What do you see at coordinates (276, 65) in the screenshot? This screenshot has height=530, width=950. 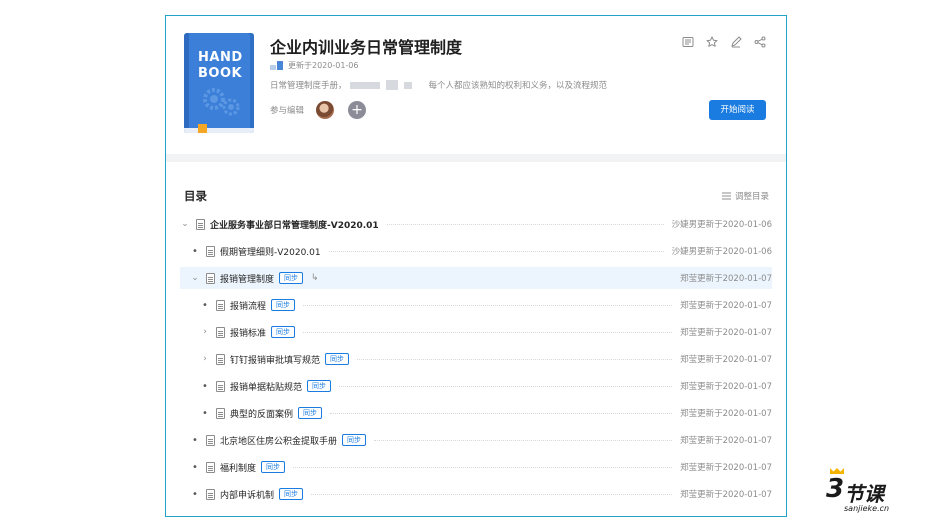 I see `pixelated-avatar` at bounding box center [276, 65].